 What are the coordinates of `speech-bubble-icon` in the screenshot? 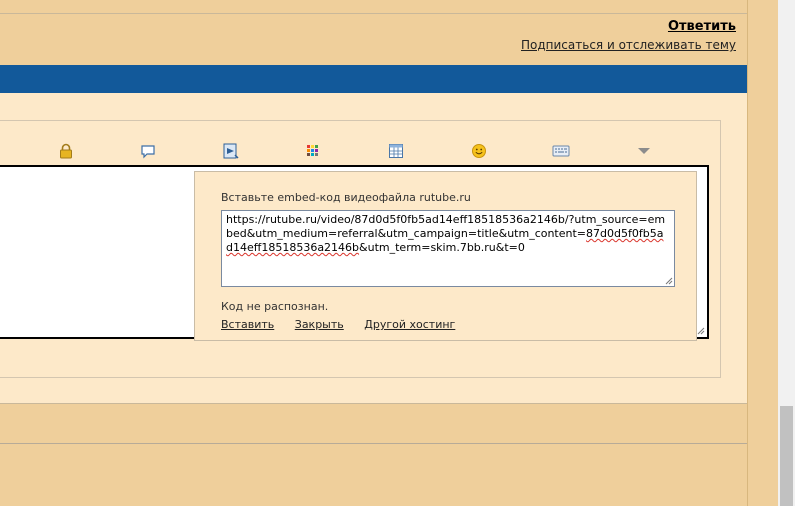 It's located at (148, 151).